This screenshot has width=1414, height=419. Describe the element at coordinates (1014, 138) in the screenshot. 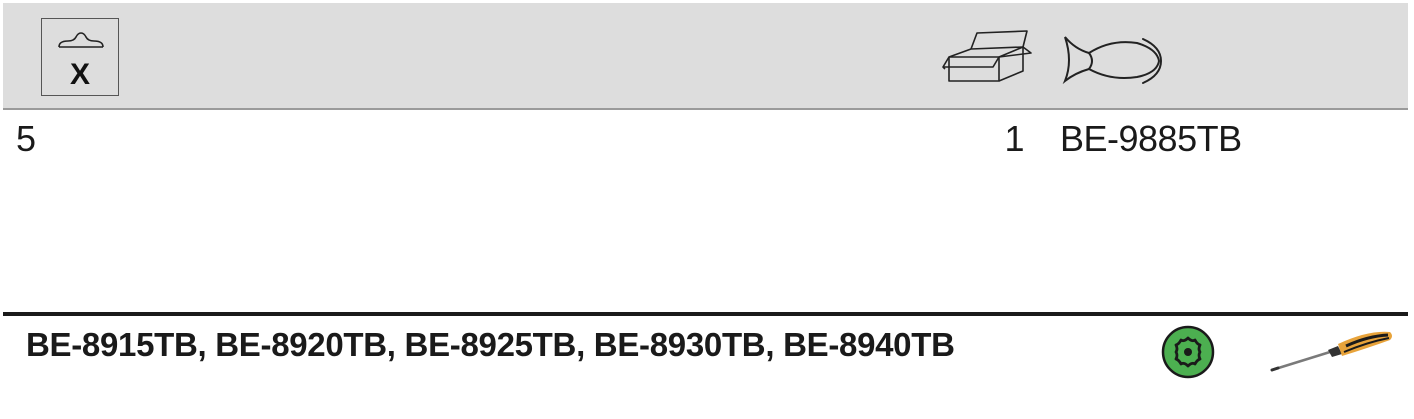

I see `pack-quantity-value: 1` at that location.